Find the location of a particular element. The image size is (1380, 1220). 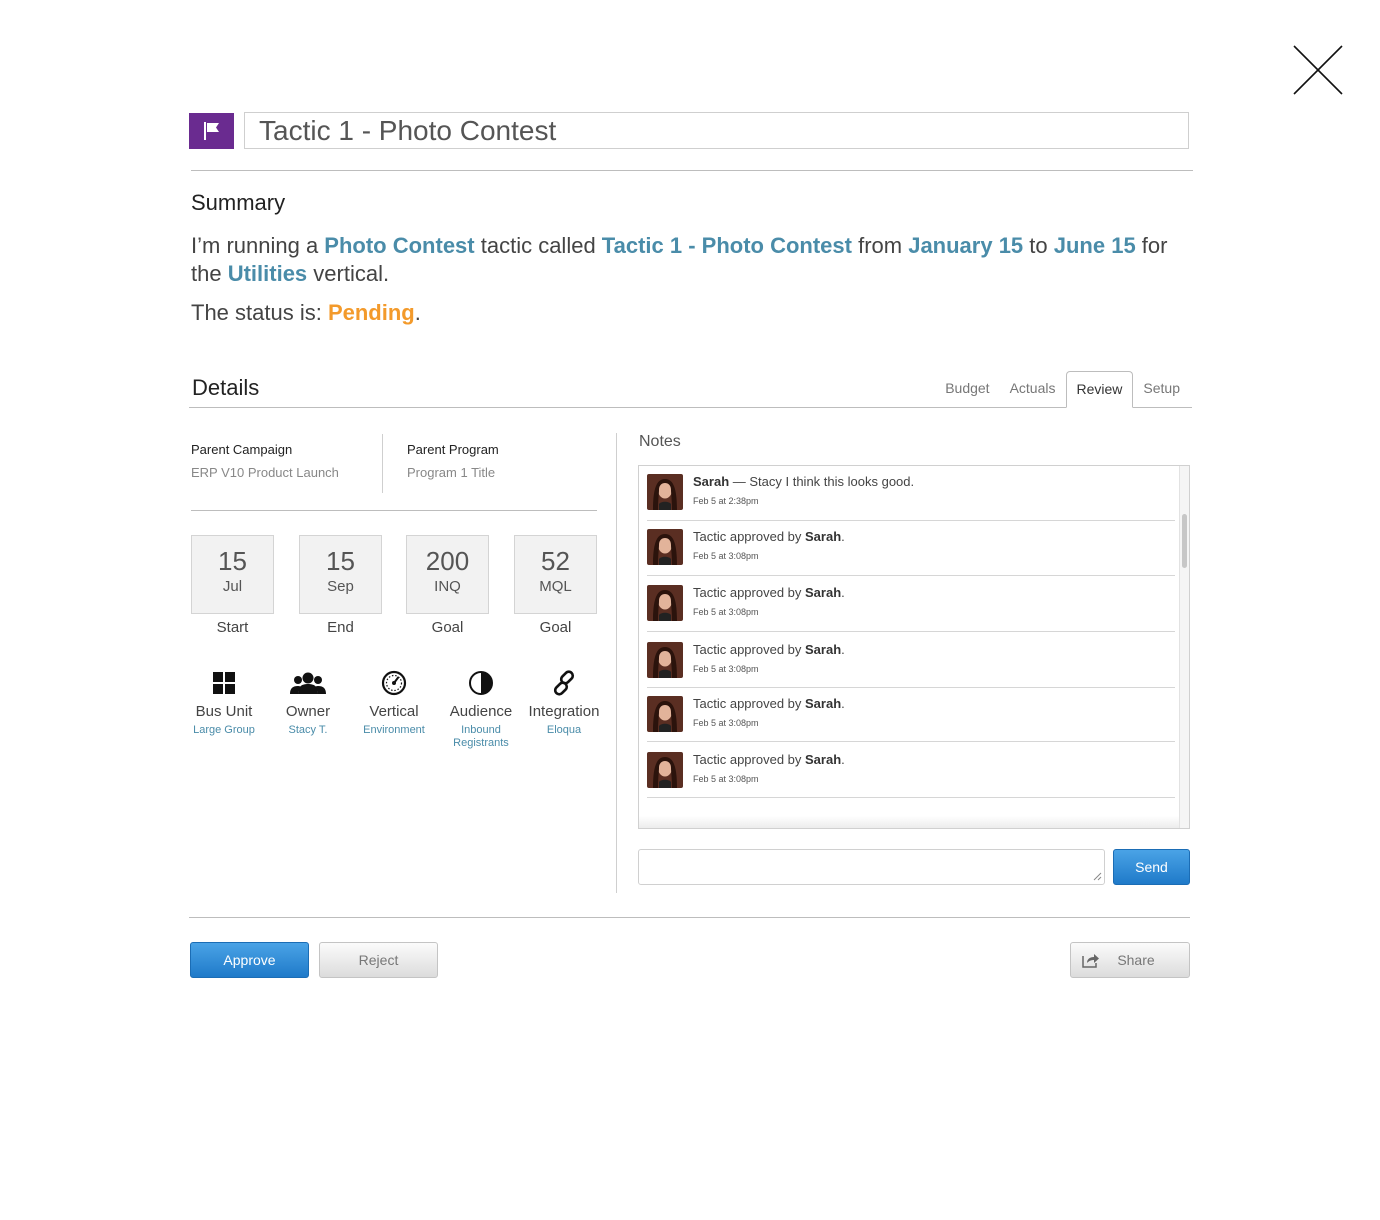

details-heading: Details is located at coordinates (226, 387).